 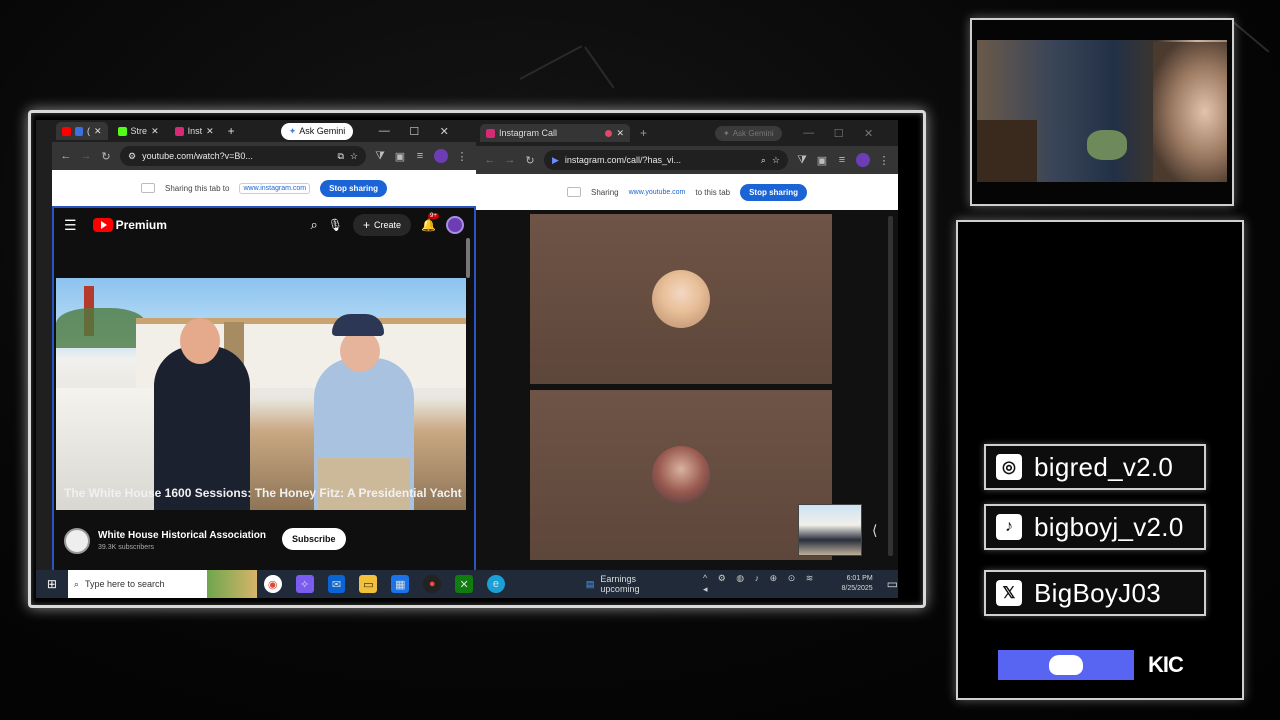 I want to click on notification-badge: 9+, so click(x=433, y=216).